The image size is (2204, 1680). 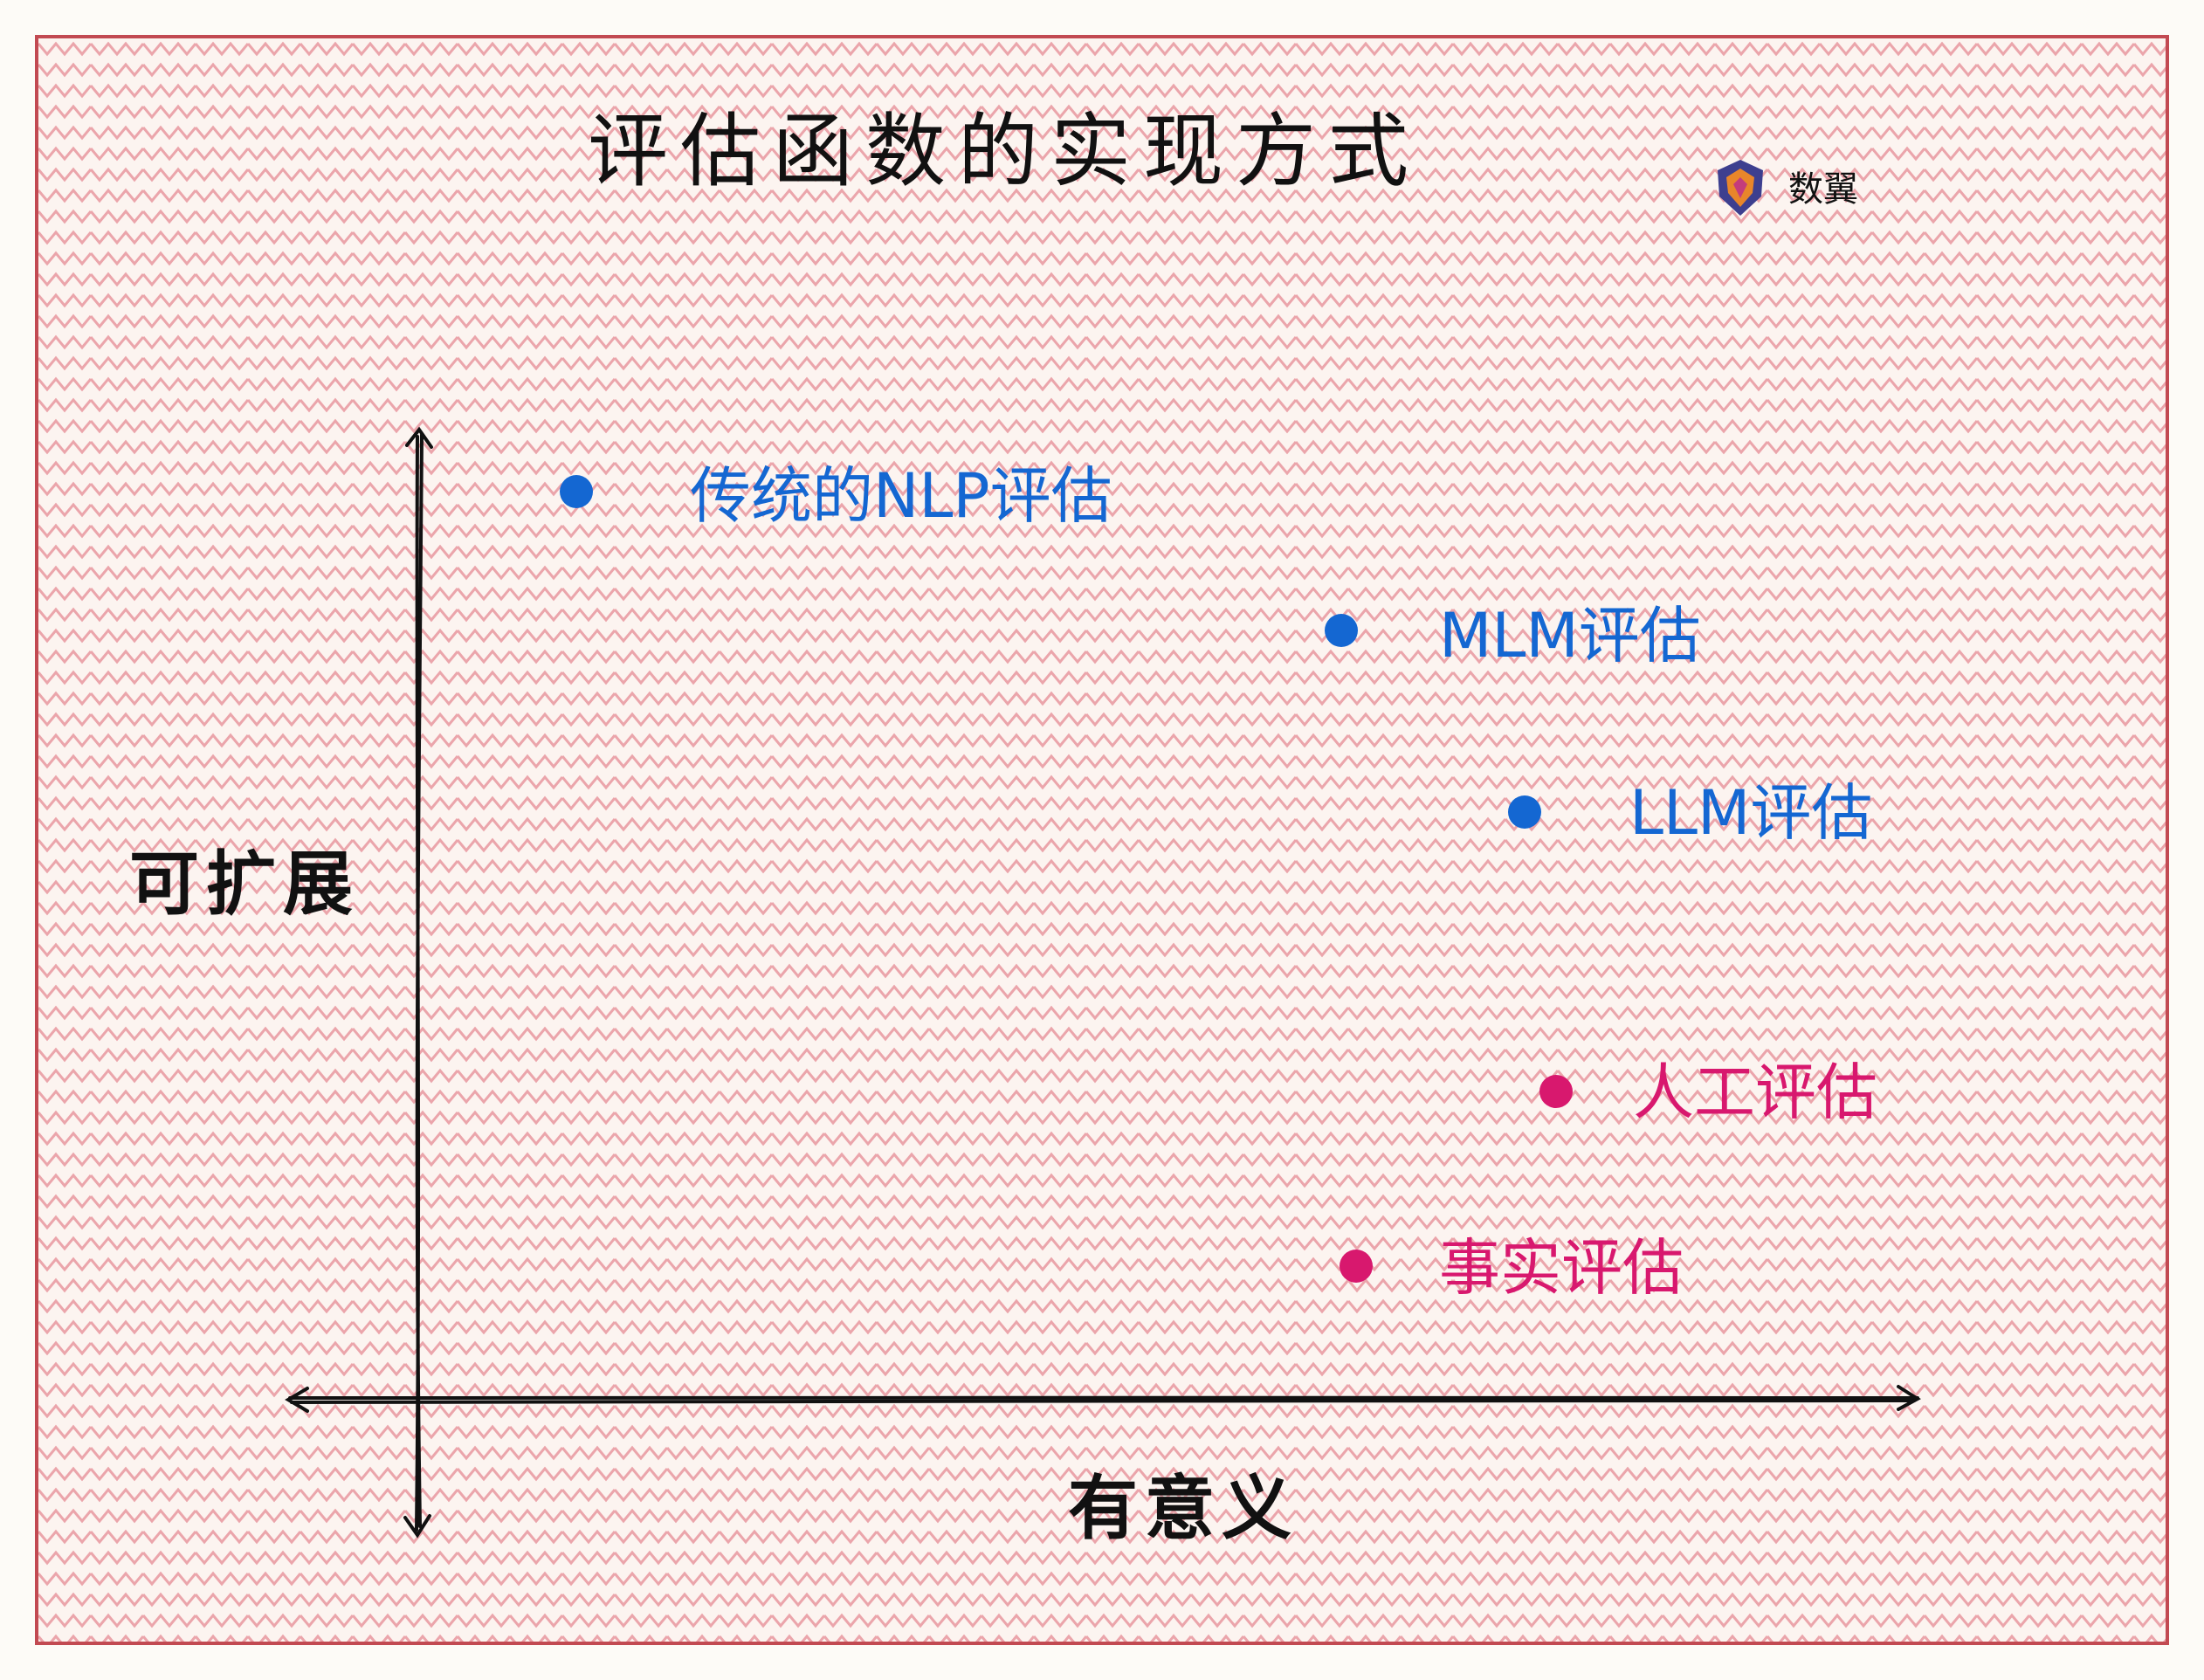 I want to click on brand-name: 数翼, so click(x=1823, y=189).